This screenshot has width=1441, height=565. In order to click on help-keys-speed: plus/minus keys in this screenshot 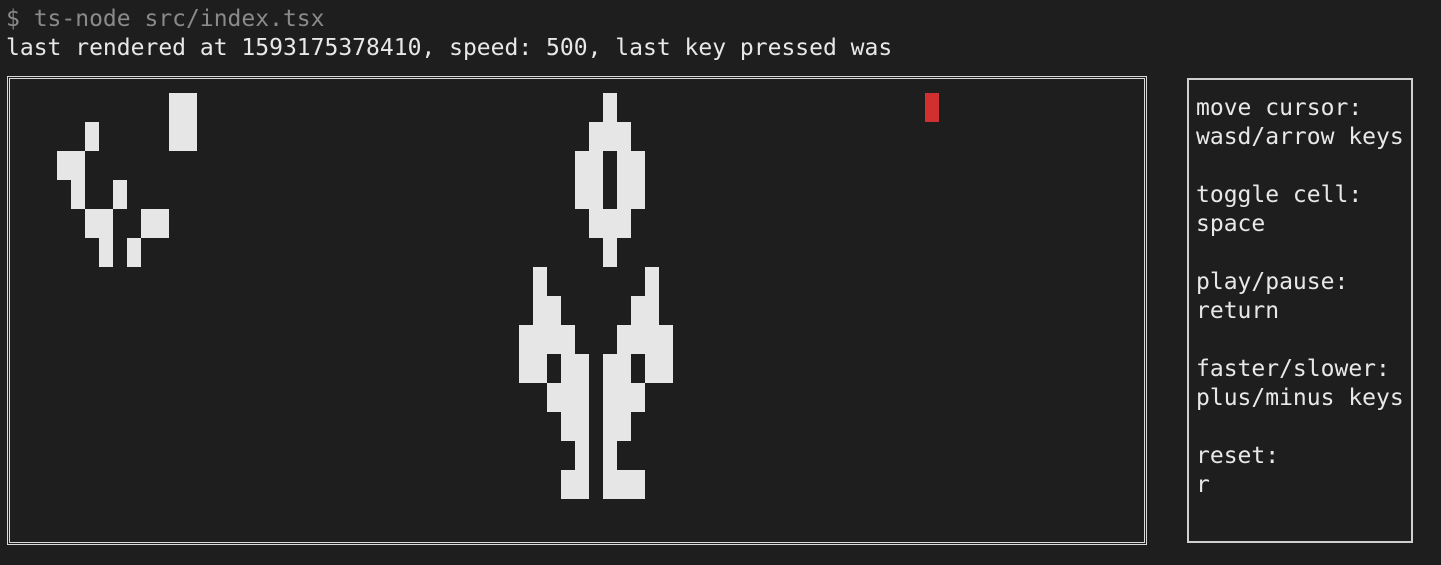, I will do `click(1300, 398)`.